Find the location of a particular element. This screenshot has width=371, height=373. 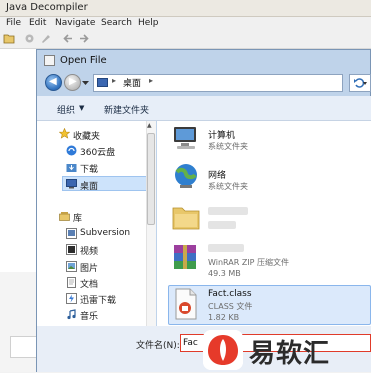

file-item-name: 网络 is located at coordinates (217, 174).